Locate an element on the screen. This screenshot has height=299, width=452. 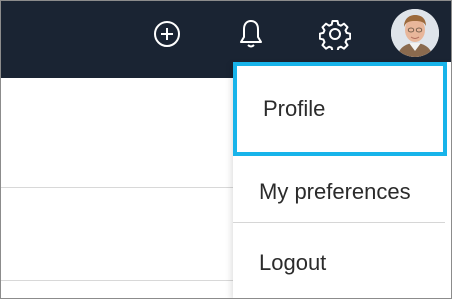
menu-item-profile: Profile is located at coordinates (340, 109).